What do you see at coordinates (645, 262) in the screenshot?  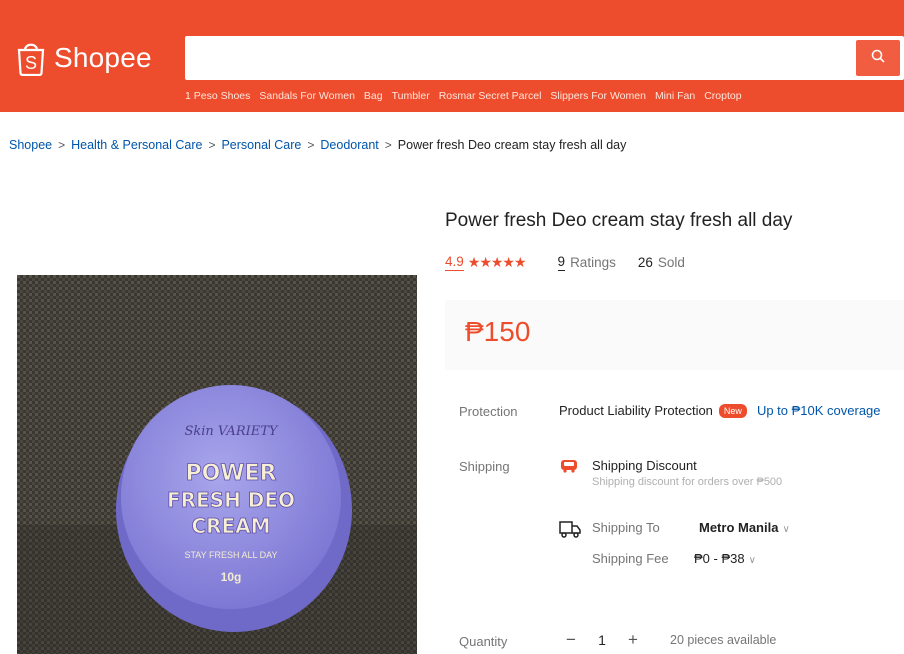 I see `sold-count: 26` at bounding box center [645, 262].